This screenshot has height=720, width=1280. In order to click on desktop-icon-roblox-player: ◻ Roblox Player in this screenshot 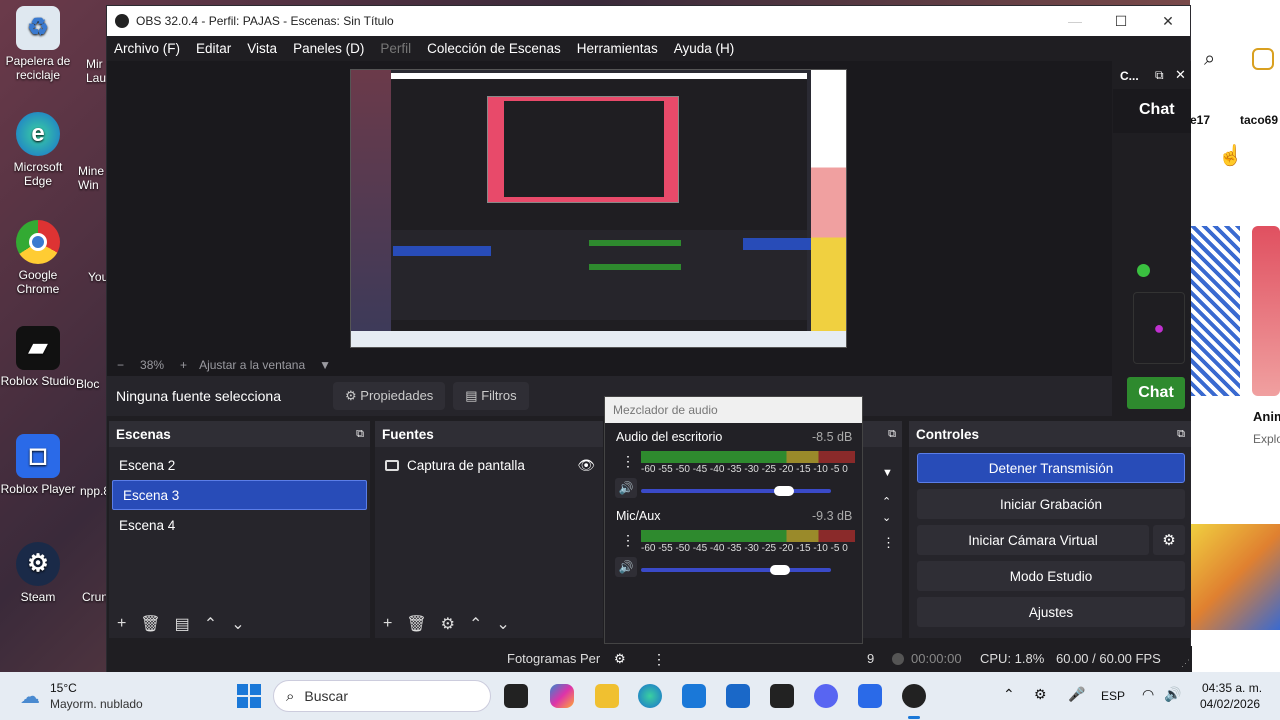, I will do `click(38, 465)`.